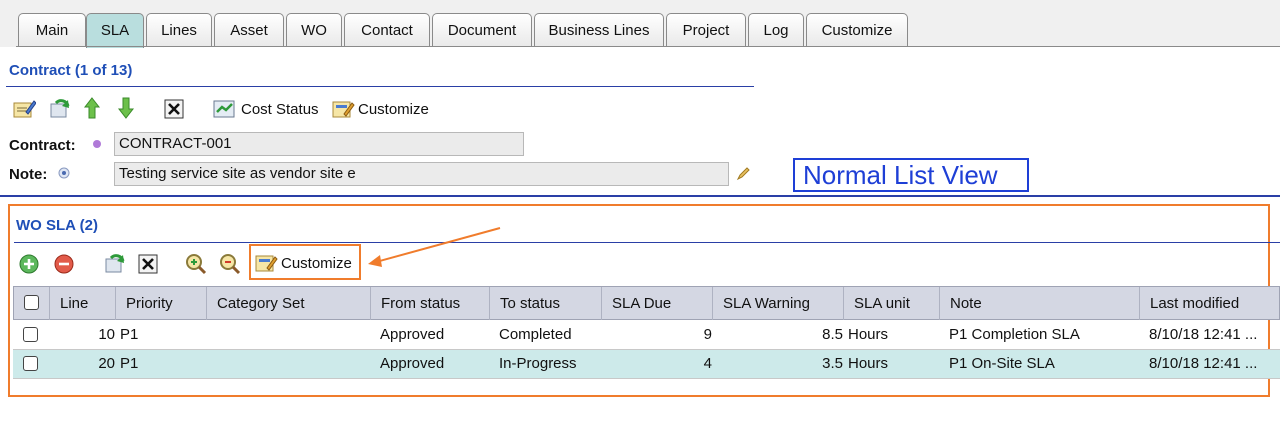  I want to click on section-divider, so click(640, 196).